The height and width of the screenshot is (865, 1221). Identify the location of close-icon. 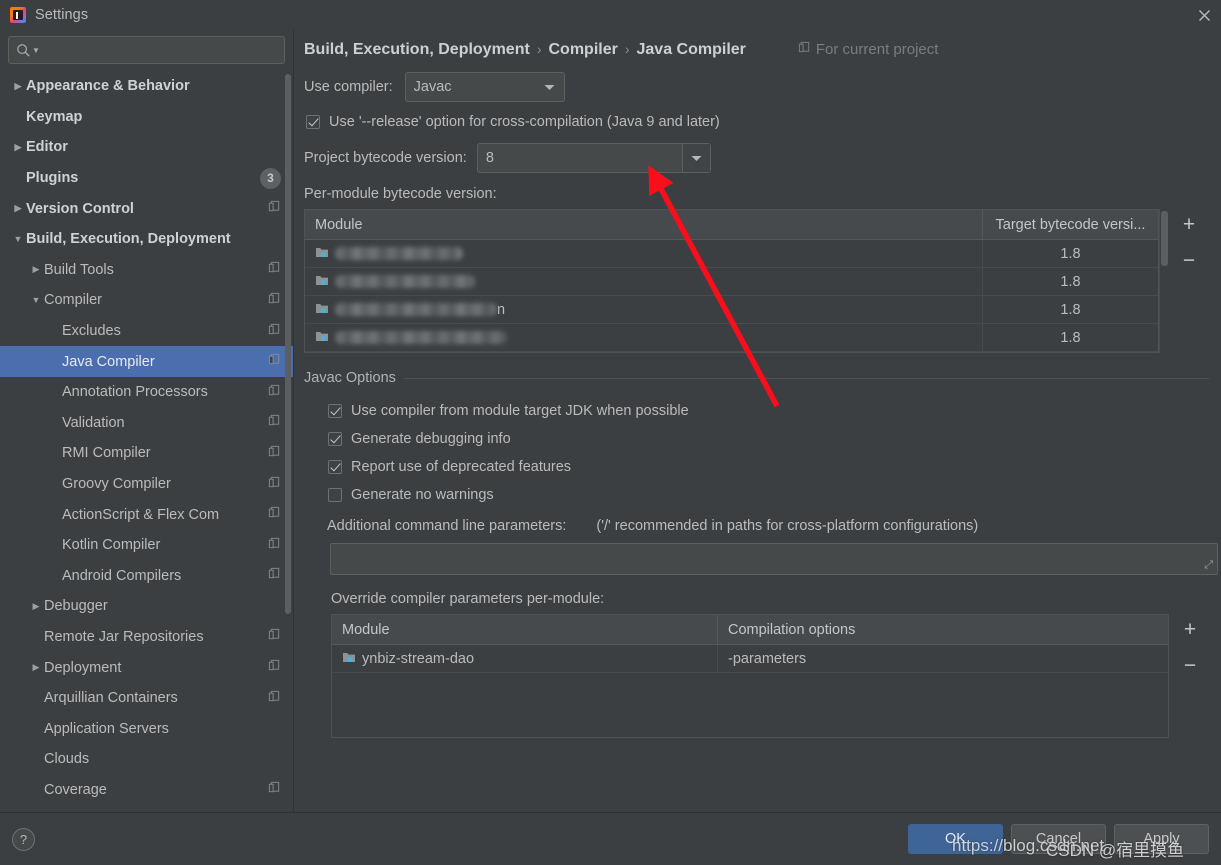
(1204, 15).